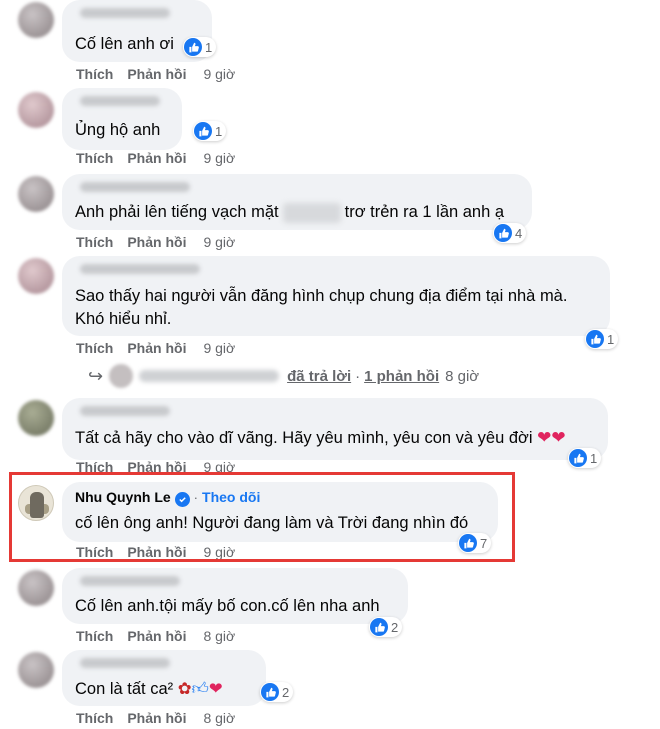 Image resolution: width=660 pixels, height=729 pixels. I want to click on heart-icon: ❤❤, so click(551, 437).